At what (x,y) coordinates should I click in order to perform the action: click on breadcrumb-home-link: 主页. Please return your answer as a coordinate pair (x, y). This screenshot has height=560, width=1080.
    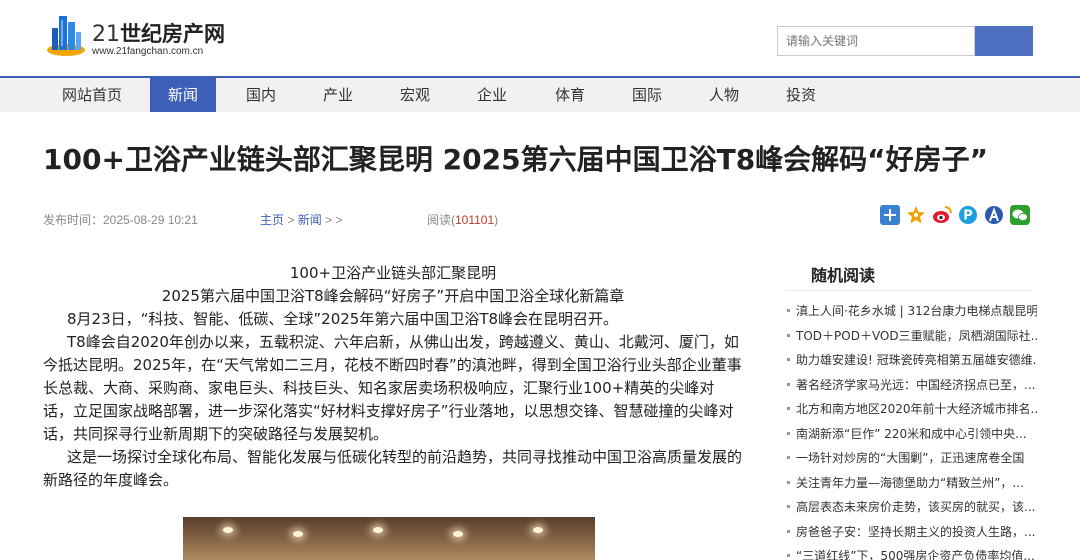
    Looking at the image, I should click on (272, 220).